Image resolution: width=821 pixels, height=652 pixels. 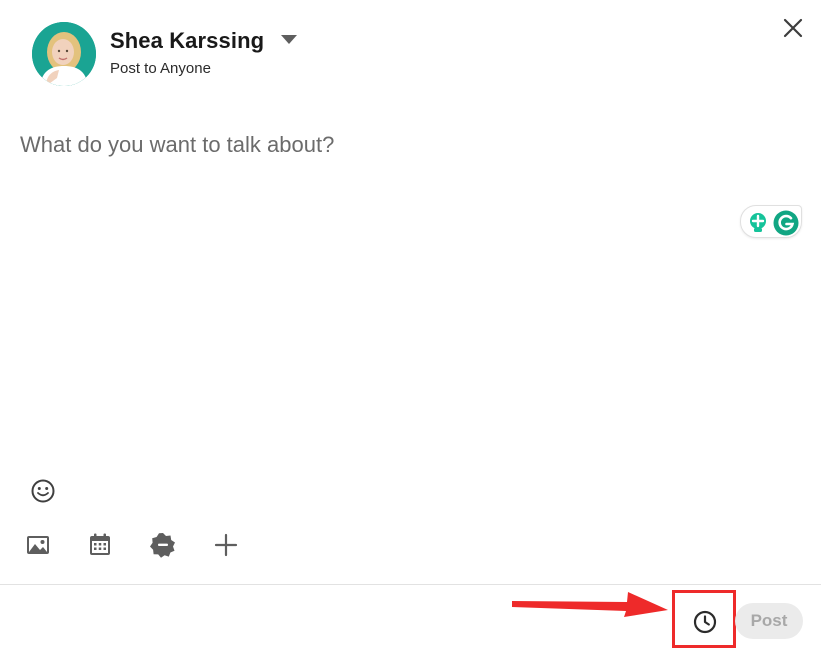 I want to click on celebrate-occasion-button, so click(x=163, y=545).